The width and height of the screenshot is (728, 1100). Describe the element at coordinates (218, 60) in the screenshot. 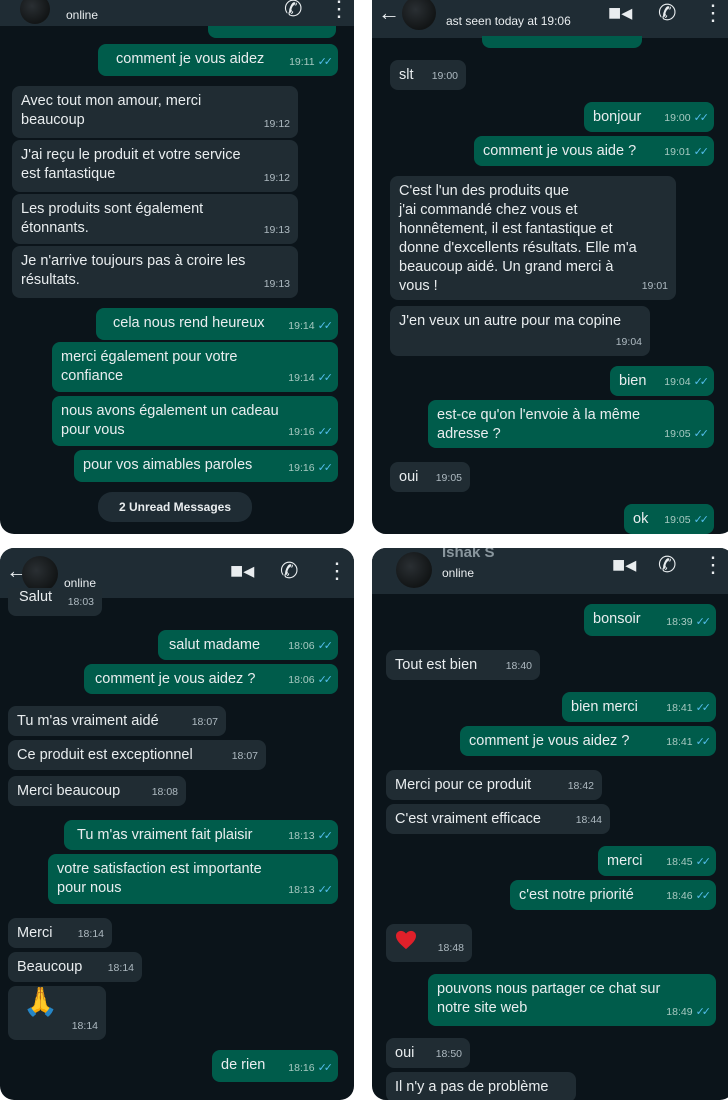

I see `message-bubble: comment je vous aidez 19:11 ✓✓` at that location.